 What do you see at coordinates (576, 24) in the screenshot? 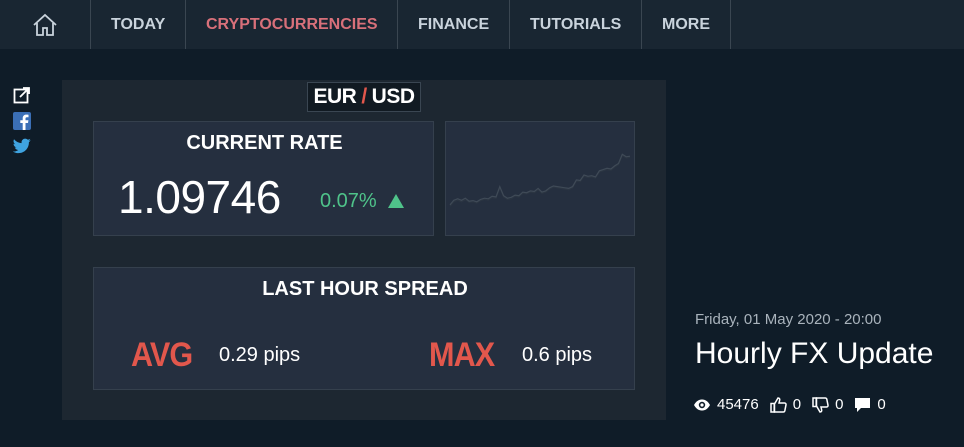
I see `nav-item-tutorials: TUTORIALS` at bounding box center [576, 24].